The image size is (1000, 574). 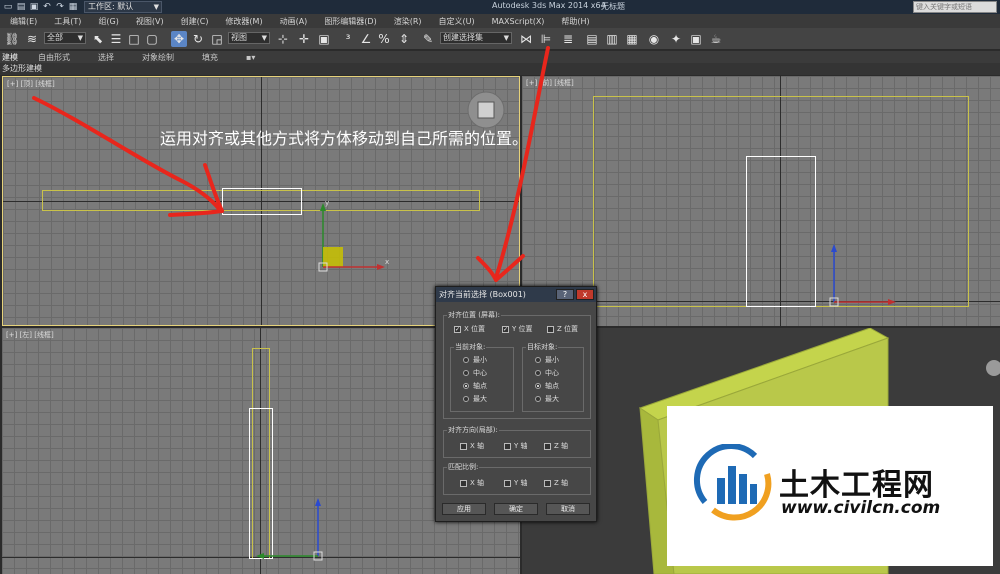 What do you see at coordinates (676, 39) in the screenshot?
I see `render-setup-icon: ✦` at bounding box center [676, 39].